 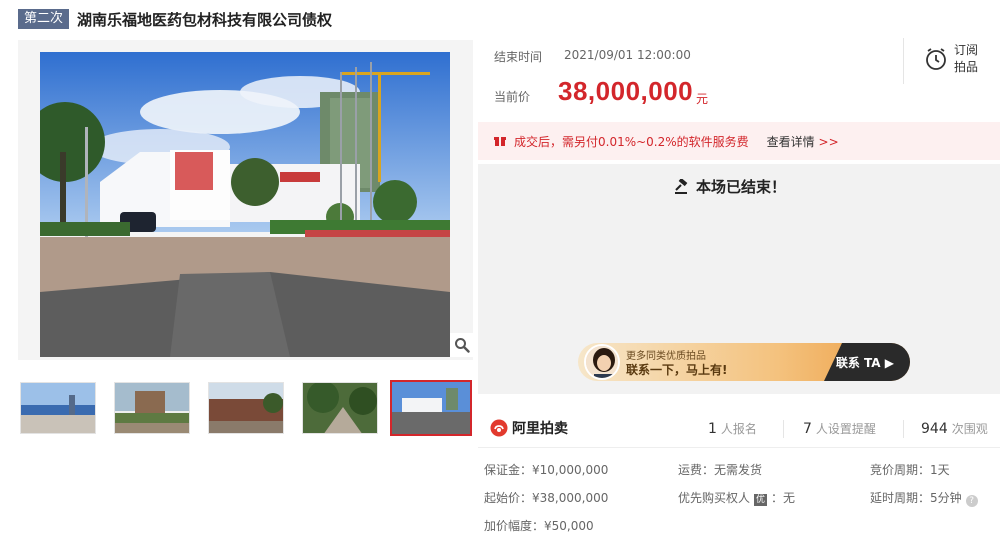 I want to click on shipping-info: 运费：无需发货, so click(x=720, y=470).